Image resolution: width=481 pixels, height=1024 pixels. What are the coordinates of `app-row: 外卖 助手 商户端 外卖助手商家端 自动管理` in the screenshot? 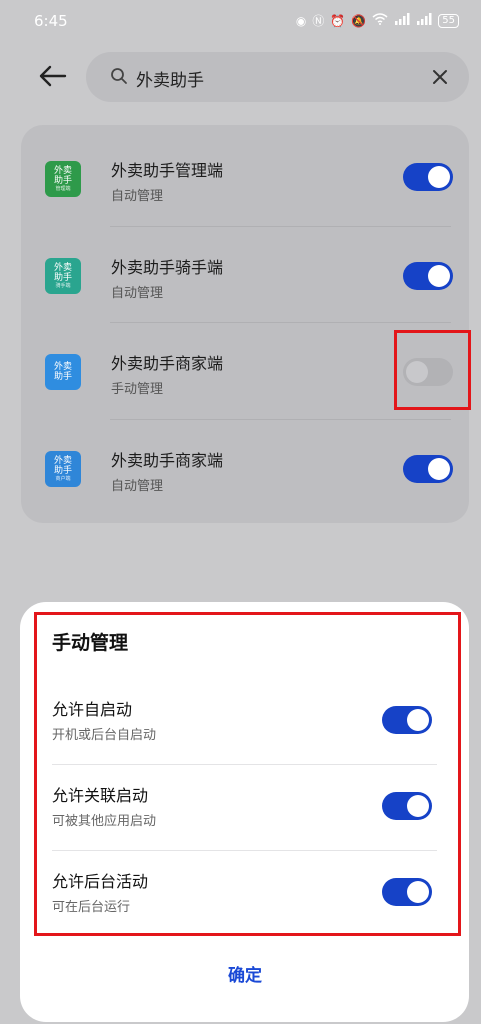 It's located at (245, 467).